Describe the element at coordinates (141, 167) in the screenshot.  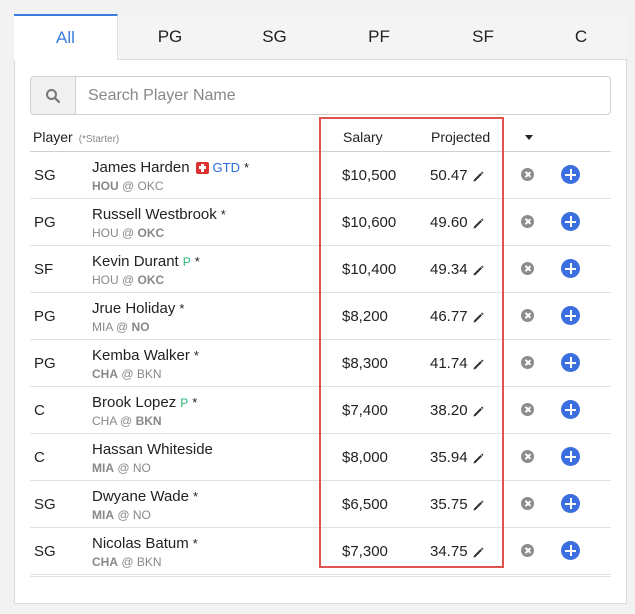
I see `player-name: James Harden` at that location.